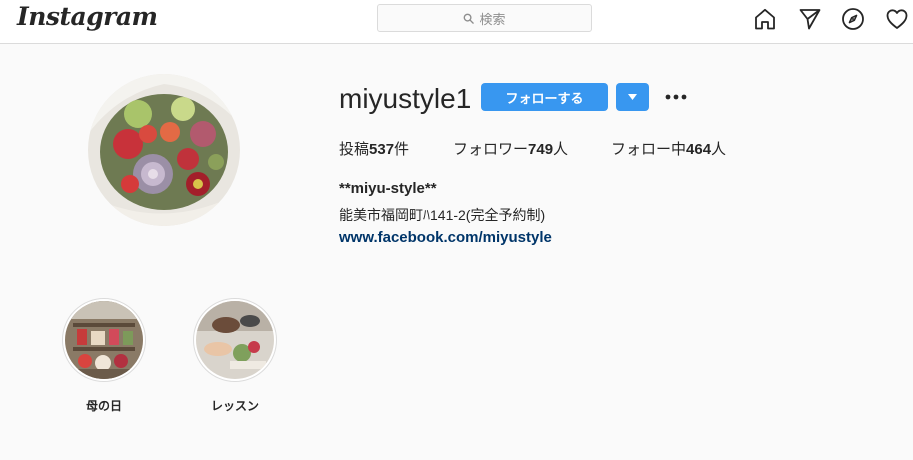  Describe the element at coordinates (405, 98) in the screenshot. I see `profile-username: miyustyle1` at that location.